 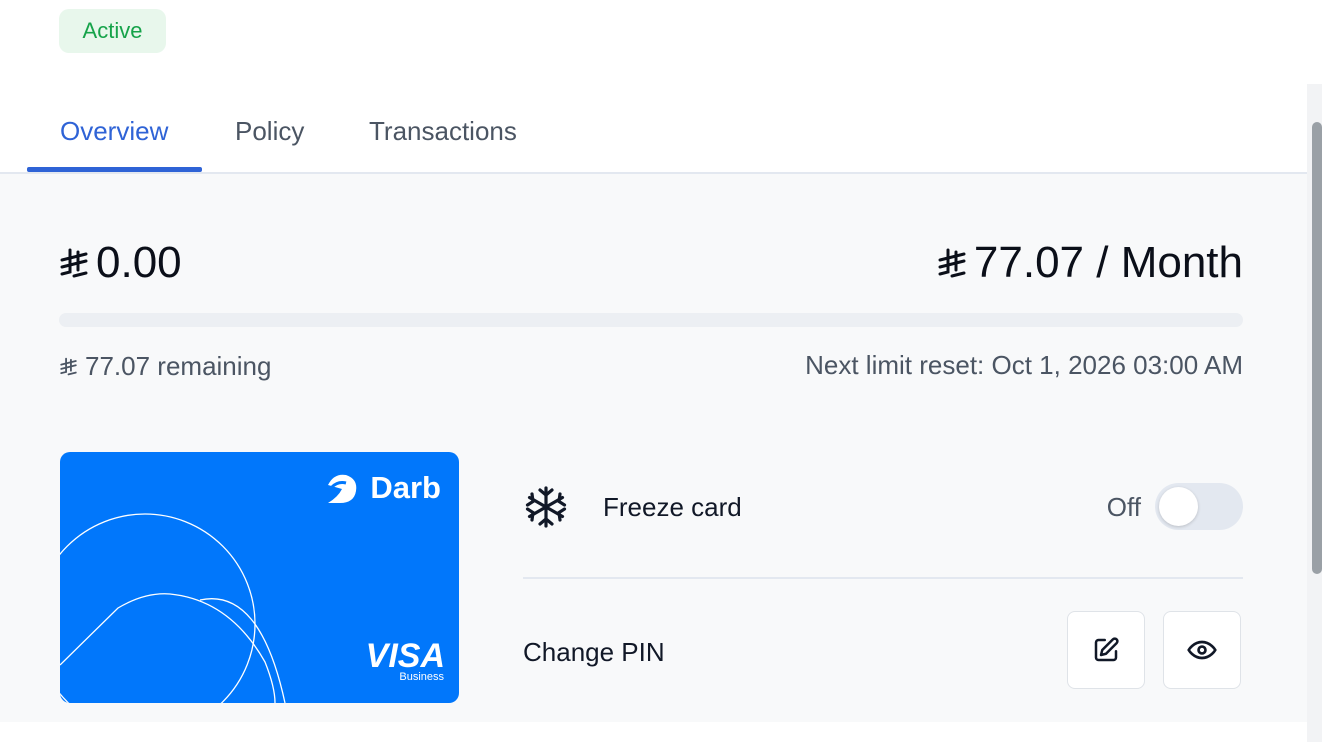 I want to click on next-limit-reset: Next limit reset: Oct 1, 2026 03:00 AM, so click(x=1024, y=365).